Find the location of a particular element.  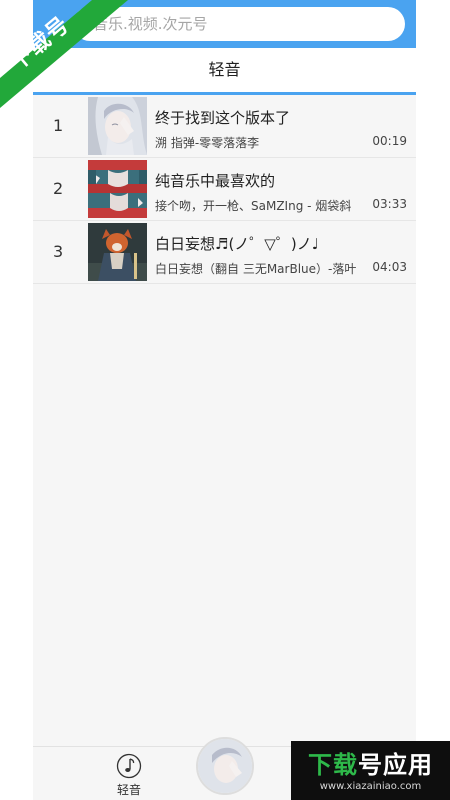

song-title: 终于找到这个版本了 is located at coordinates (223, 118).